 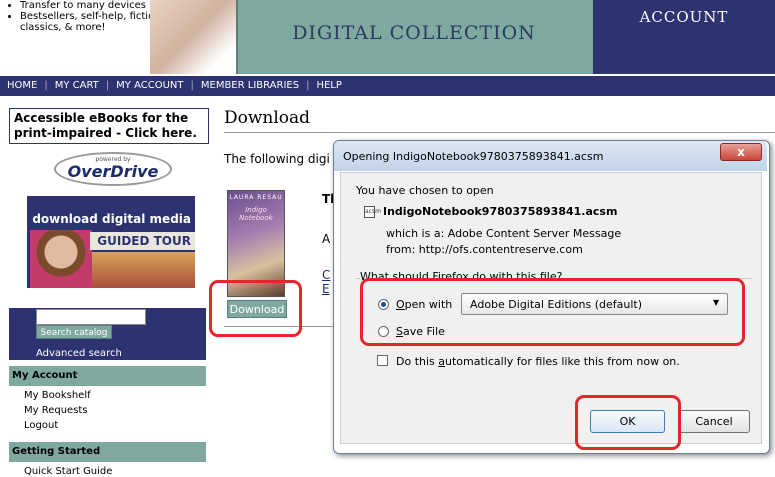 What do you see at coordinates (95, 5) in the screenshot?
I see `promo-item: Transfer to many devices` at bounding box center [95, 5].